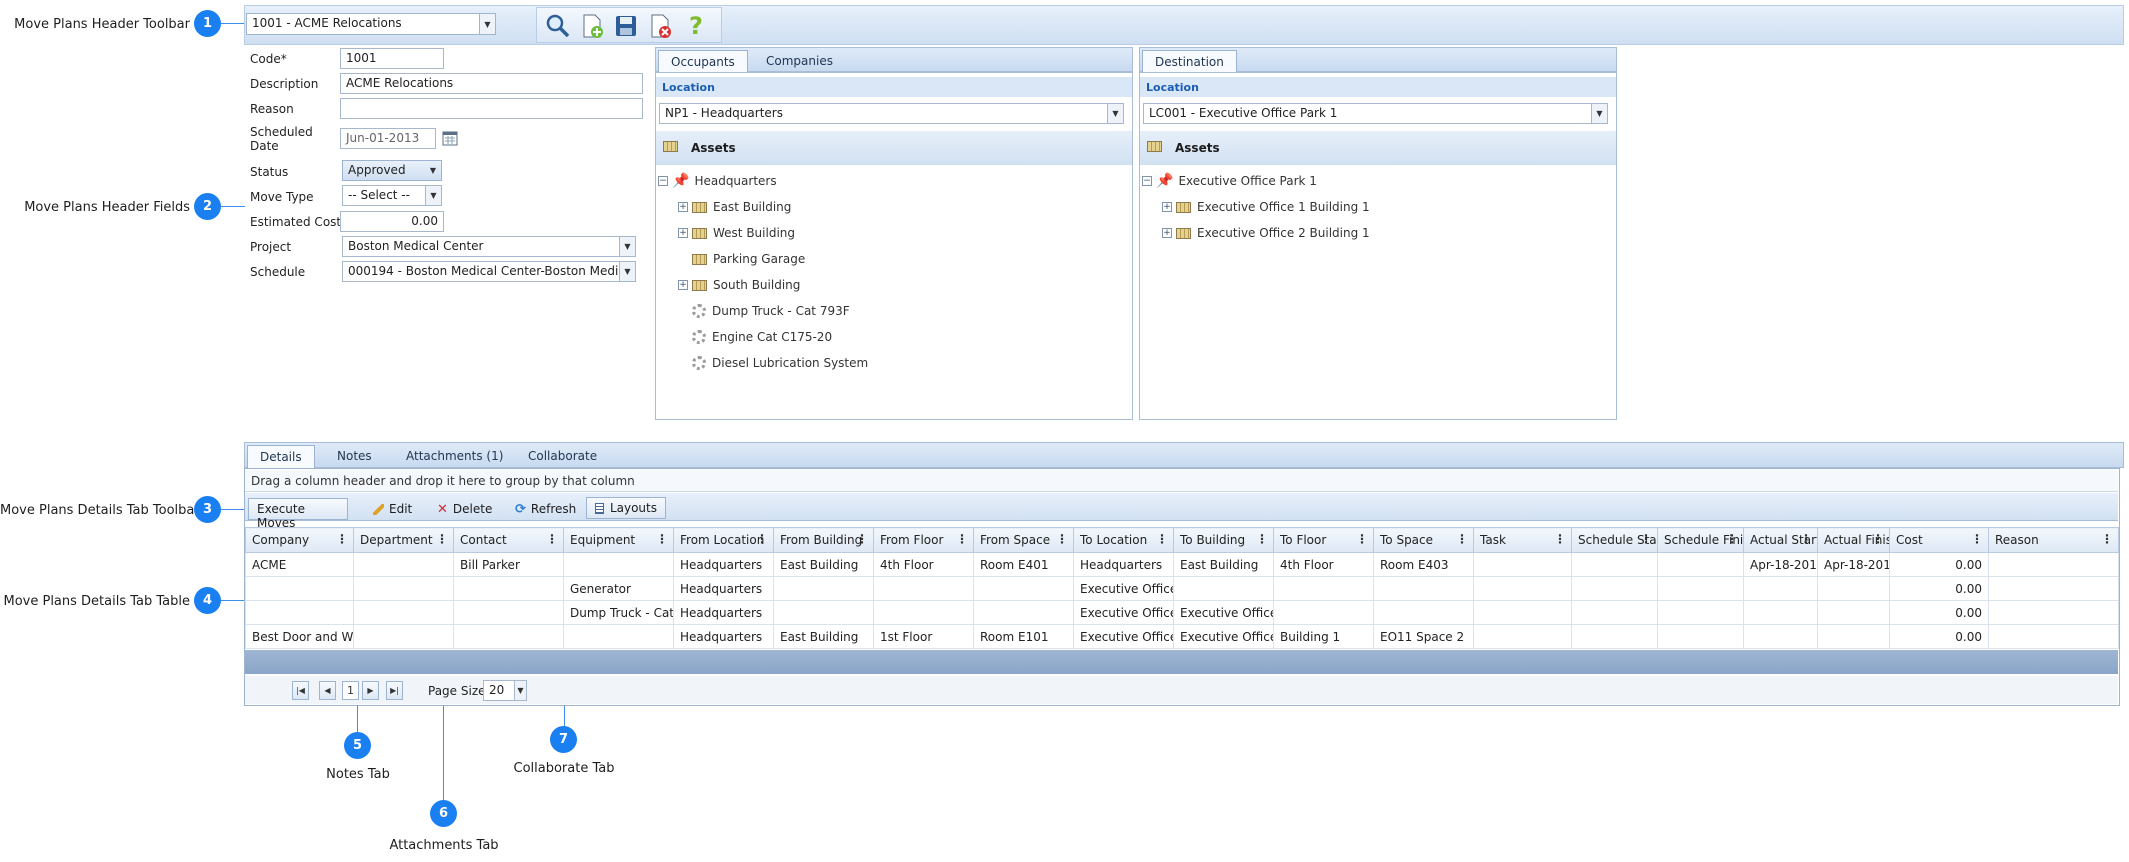  Describe the element at coordinates (545, 509) in the screenshot. I see `refresh-button: ⟳ Refresh` at that location.